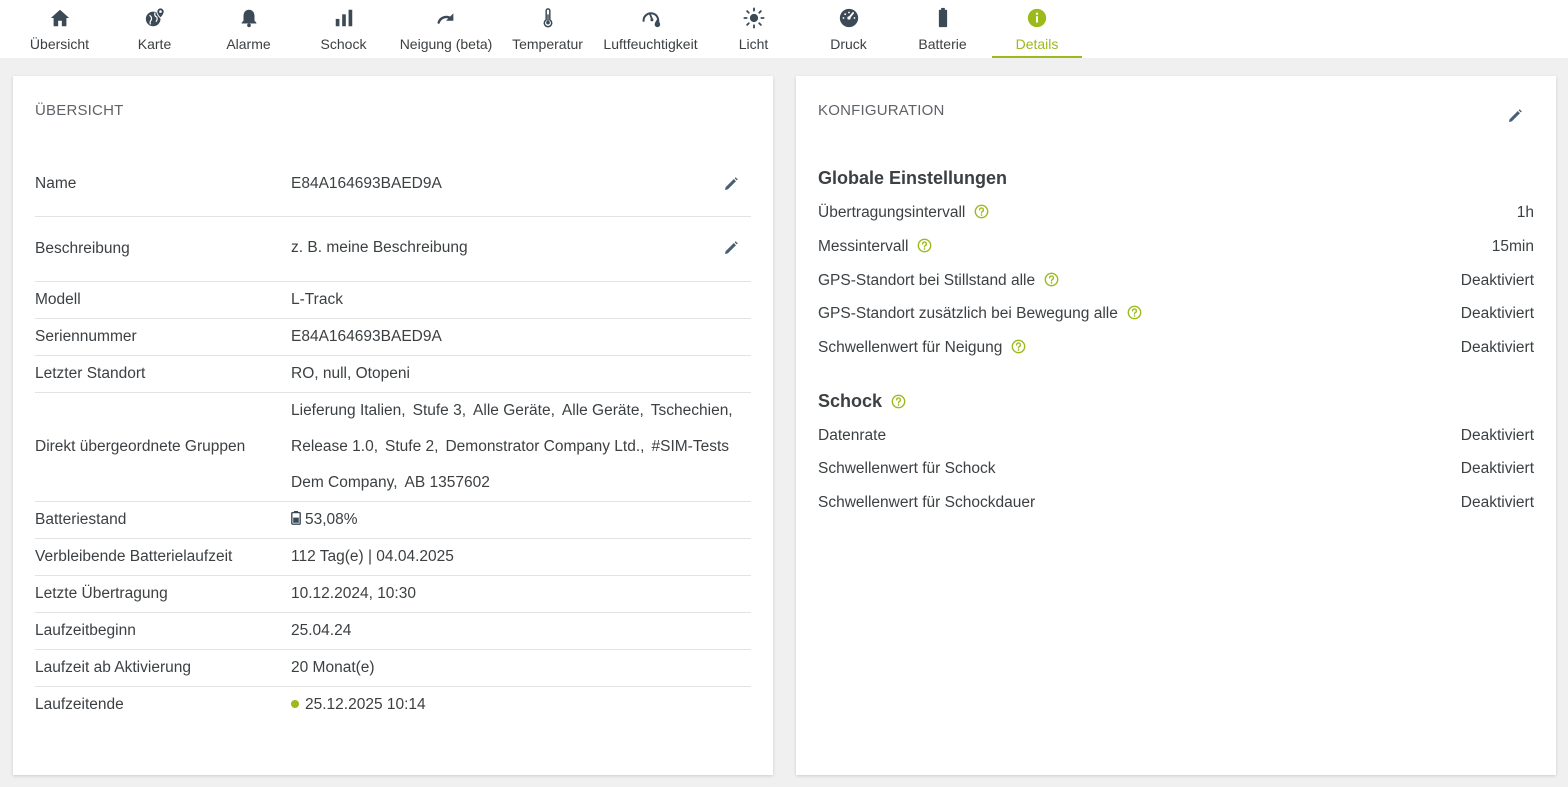 The width and height of the screenshot is (1568, 787). What do you see at coordinates (875, 247) in the screenshot?
I see `config-key: Messintervall` at bounding box center [875, 247].